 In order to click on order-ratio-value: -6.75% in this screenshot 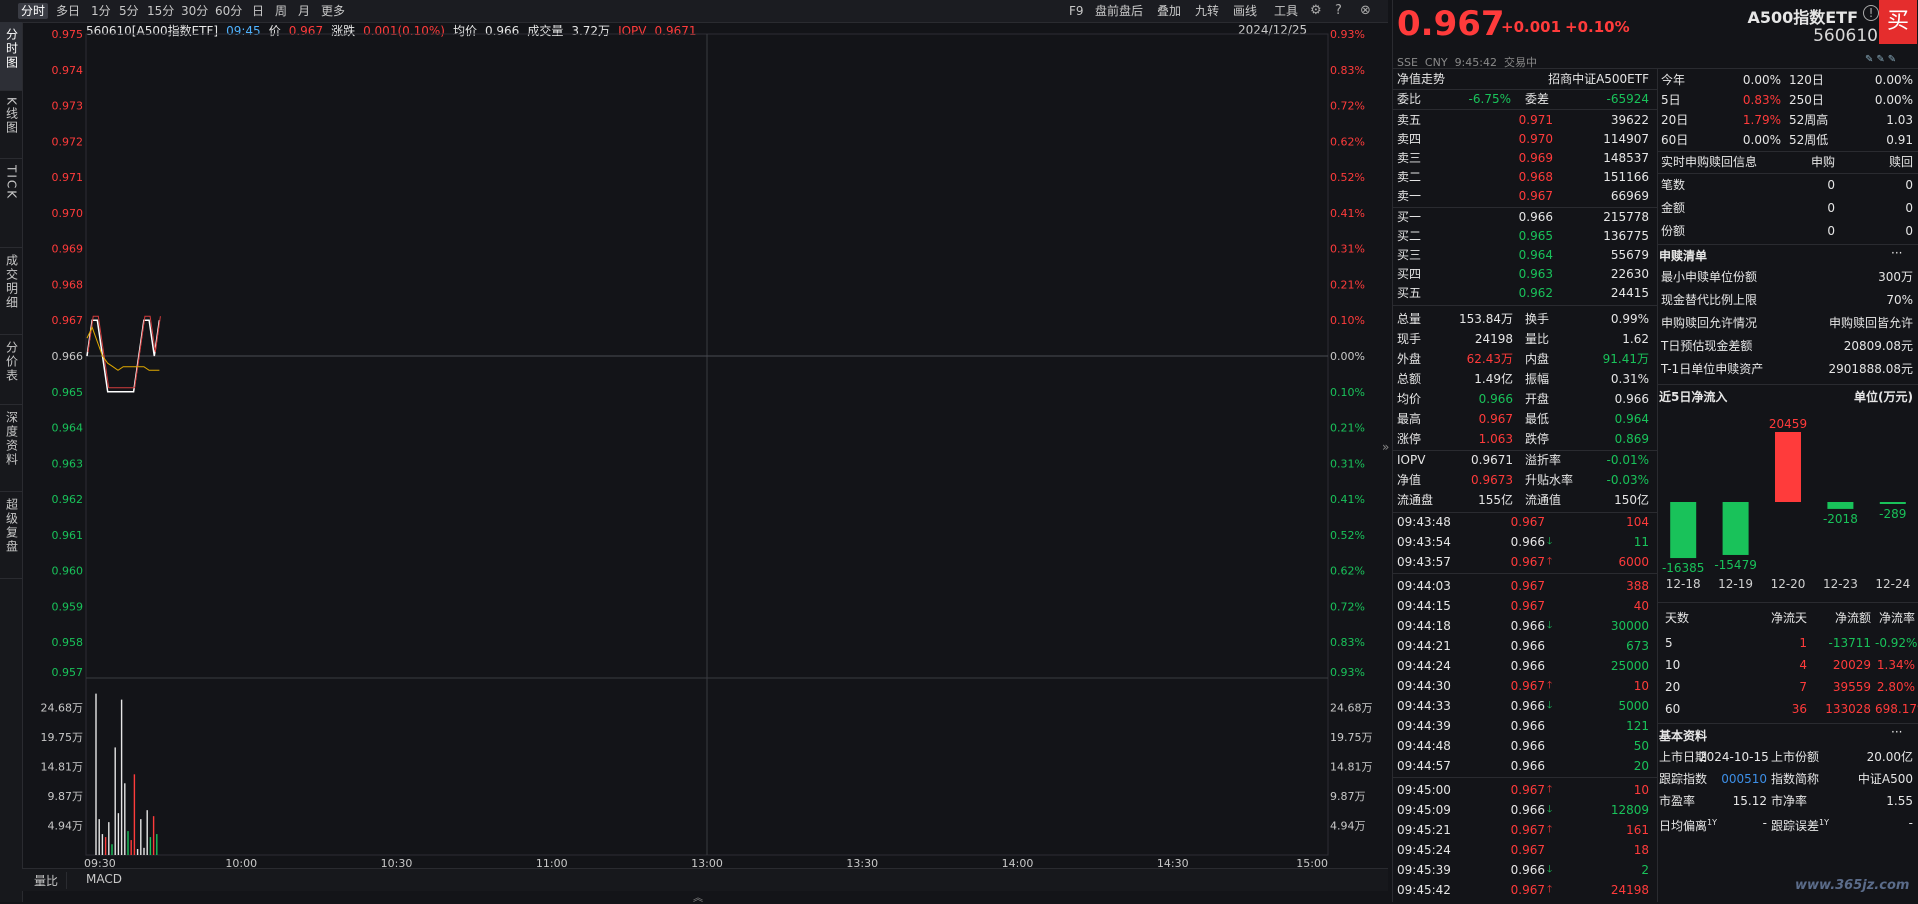, I will do `click(1489, 99)`.